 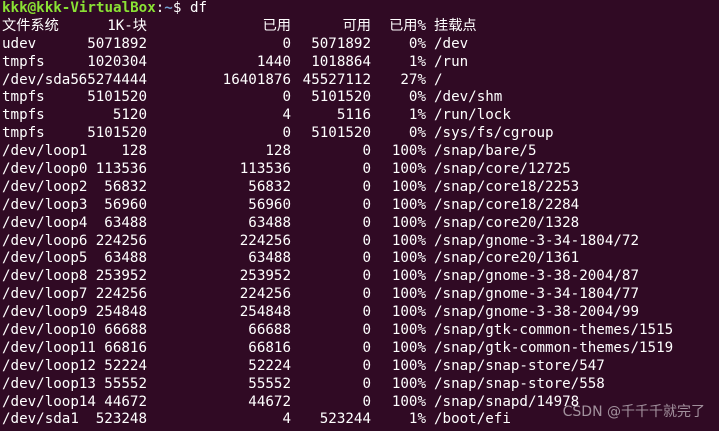 What do you see at coordinates (336, 79) in the screenshot?
I see `row-available: 45527112` at bounding box center [336, 79].